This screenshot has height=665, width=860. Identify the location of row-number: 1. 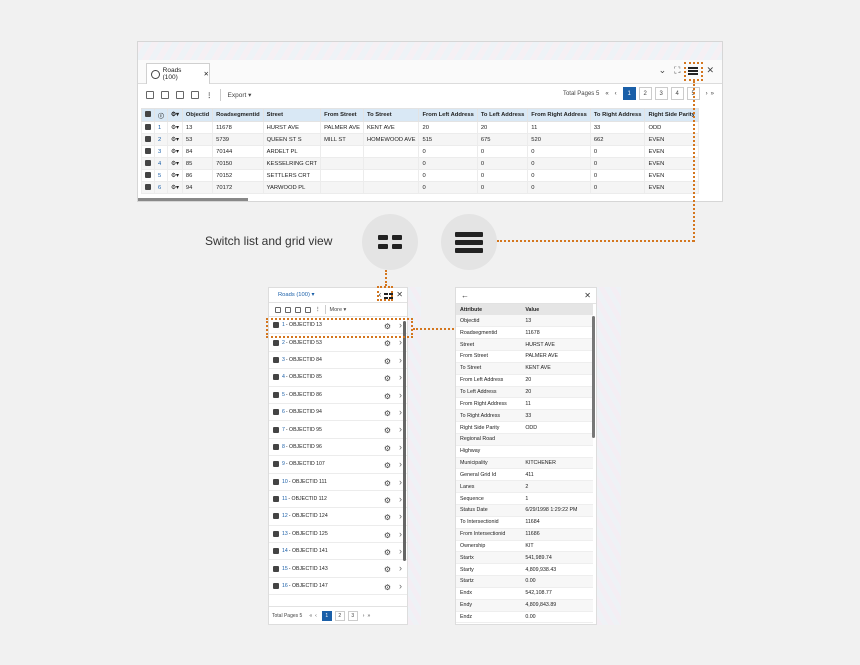
(161, 127).